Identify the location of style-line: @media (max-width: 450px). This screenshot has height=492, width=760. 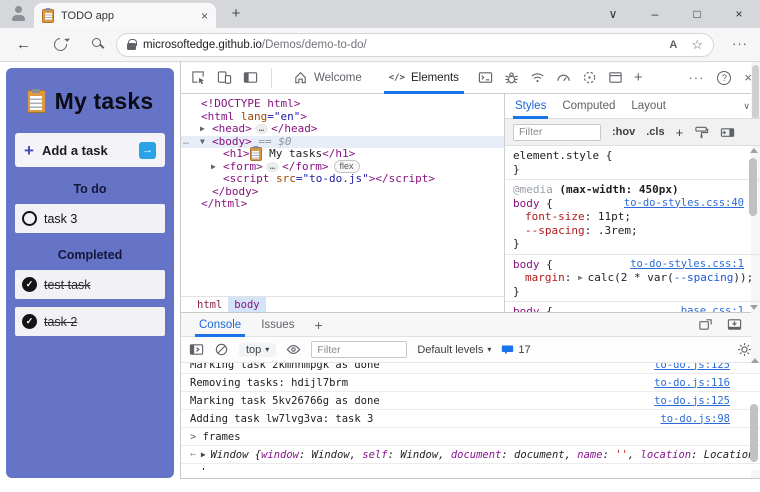
(632, 188).